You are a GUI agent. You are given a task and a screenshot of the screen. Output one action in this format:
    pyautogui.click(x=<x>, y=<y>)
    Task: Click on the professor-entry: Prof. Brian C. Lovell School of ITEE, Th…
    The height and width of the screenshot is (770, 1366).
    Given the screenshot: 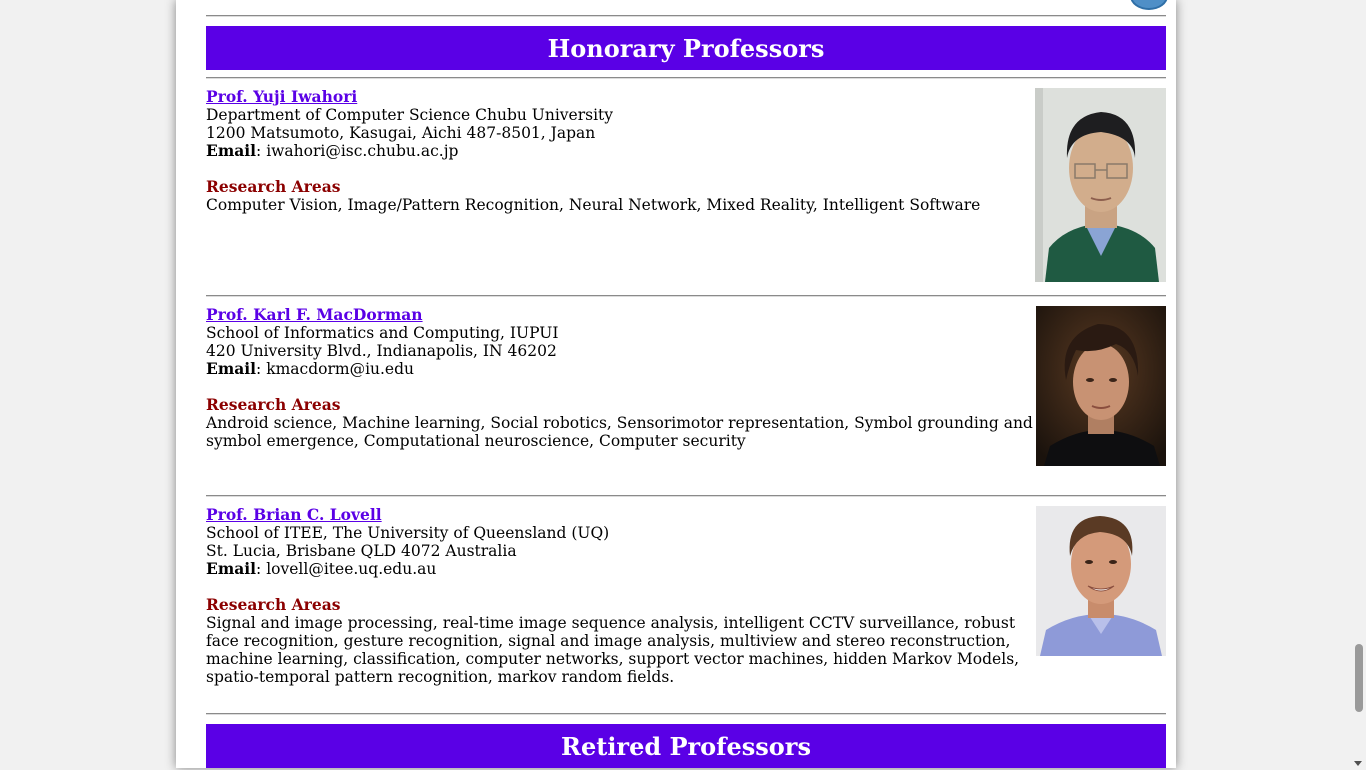 What is the action you would take?
    pyautogui.click(x=621, y=596)
    